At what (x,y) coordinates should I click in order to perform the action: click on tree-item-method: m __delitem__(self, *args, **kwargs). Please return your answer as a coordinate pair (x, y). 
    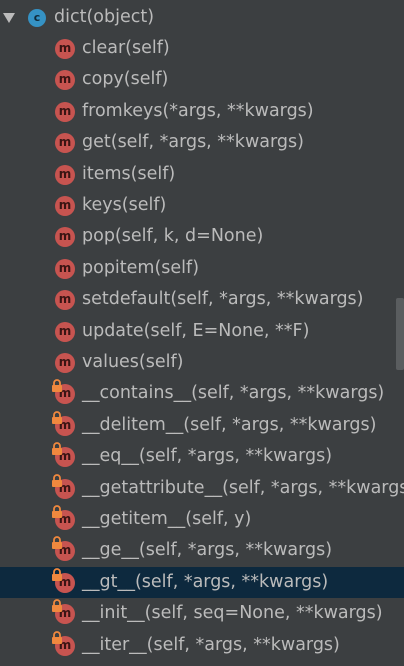
    Looking at the image, I should click on (202, 425).